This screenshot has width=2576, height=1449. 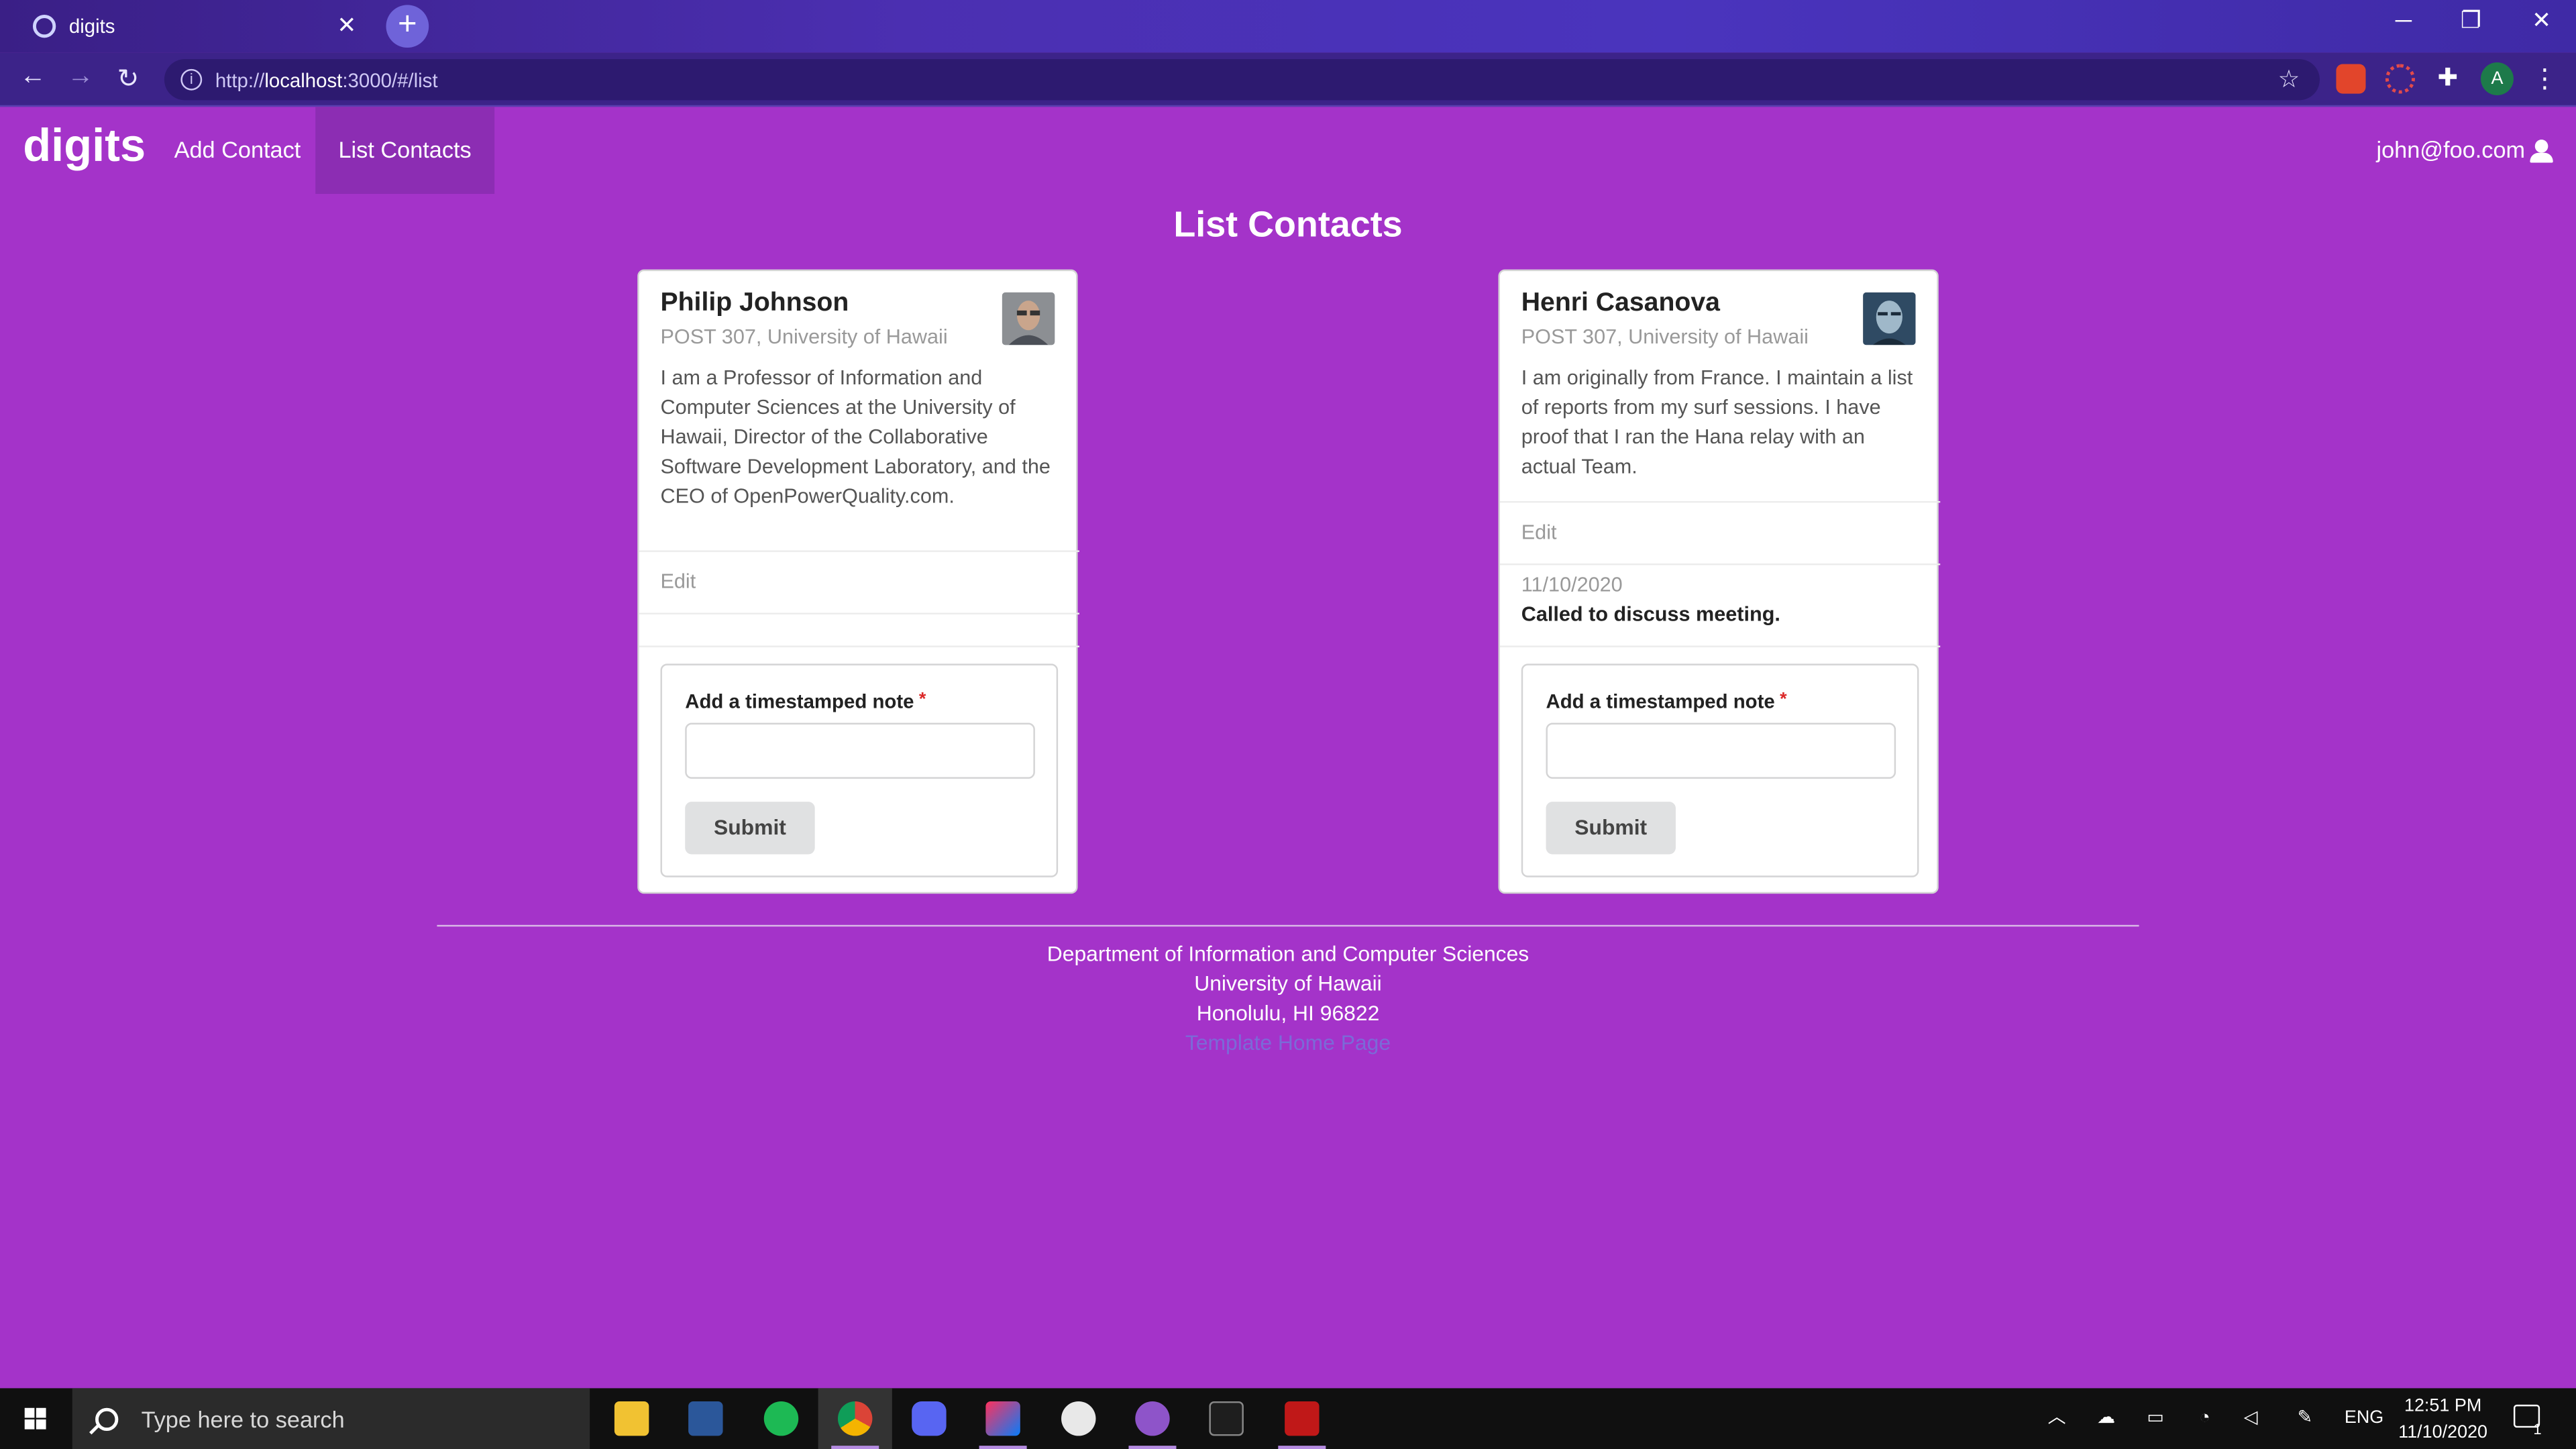 What do you see at coordinates (1302, 1418) in the screenshot?
I see `taskbar-app-mcafee` at bounding box center [1302, 1418].